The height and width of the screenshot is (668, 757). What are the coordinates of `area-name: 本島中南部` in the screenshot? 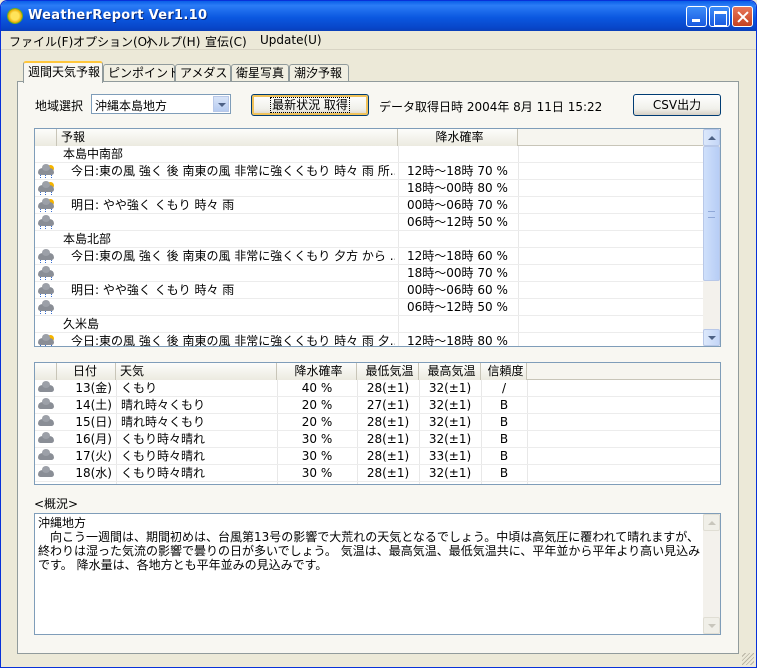 It's located at (93, 154).